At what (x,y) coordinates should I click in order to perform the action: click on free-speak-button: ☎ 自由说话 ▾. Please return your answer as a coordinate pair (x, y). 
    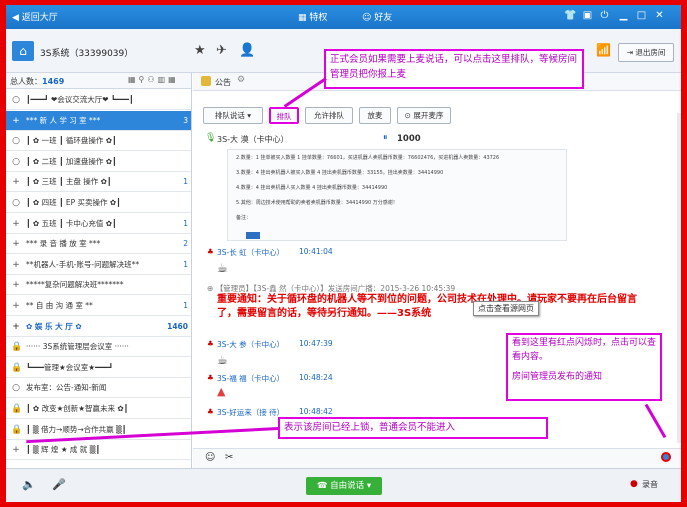
    Looking at the image, I should click on (344, 486).